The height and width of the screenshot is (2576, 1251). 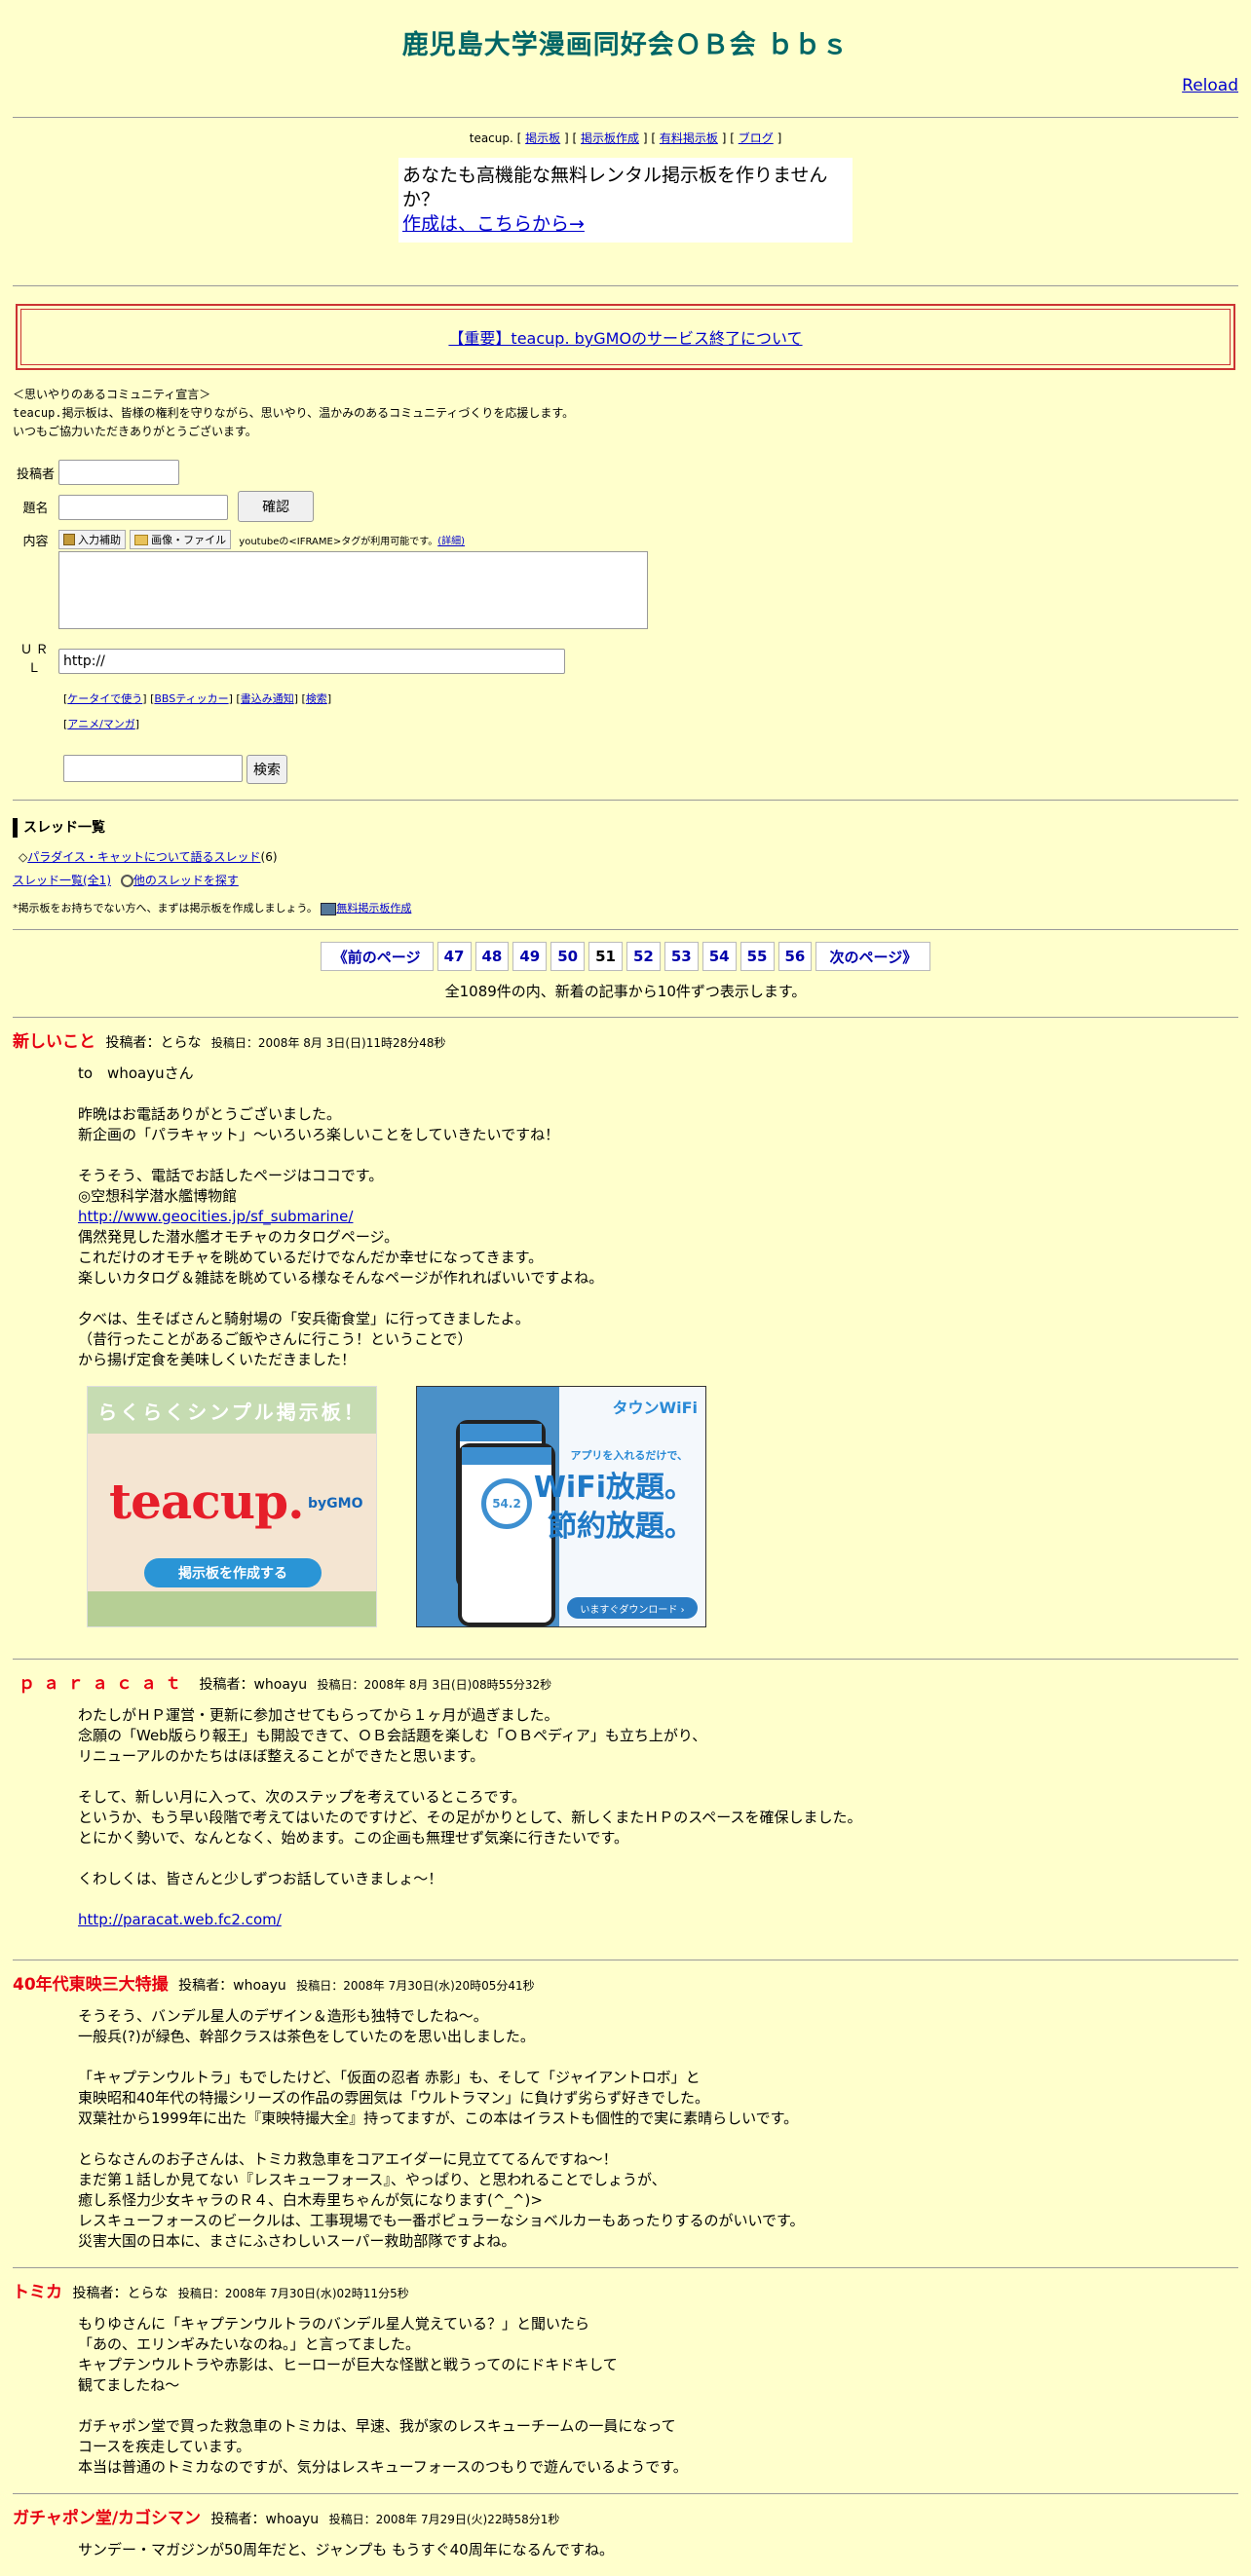 What do you see at coordinates (530, 956) in the screenshot?
I see `page-button: 49` at bounding box center [530, 956].